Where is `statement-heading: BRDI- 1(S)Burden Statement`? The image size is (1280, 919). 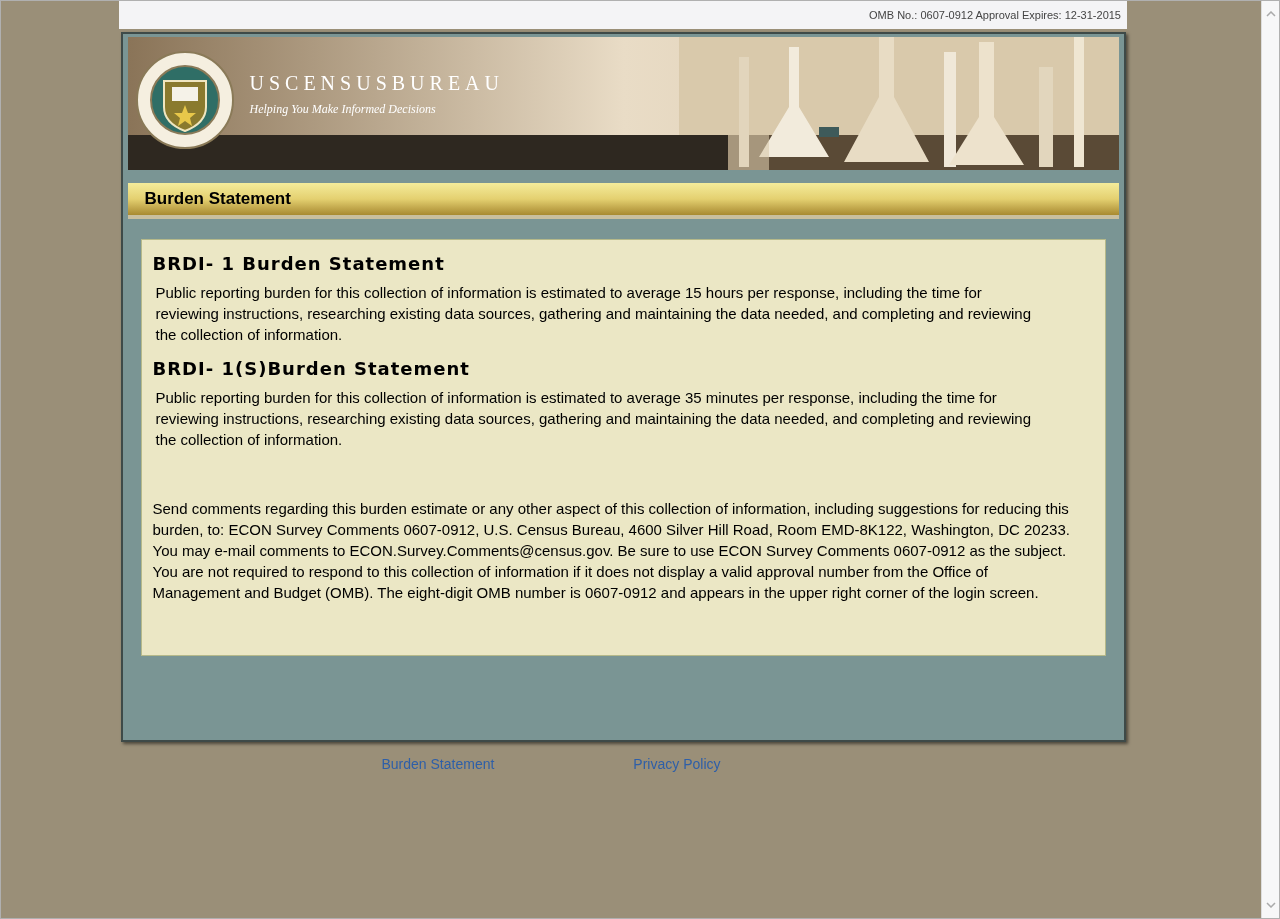
statement-heading: BRDI- 1(S)Burden Statement is located at coordinates (311, 369).